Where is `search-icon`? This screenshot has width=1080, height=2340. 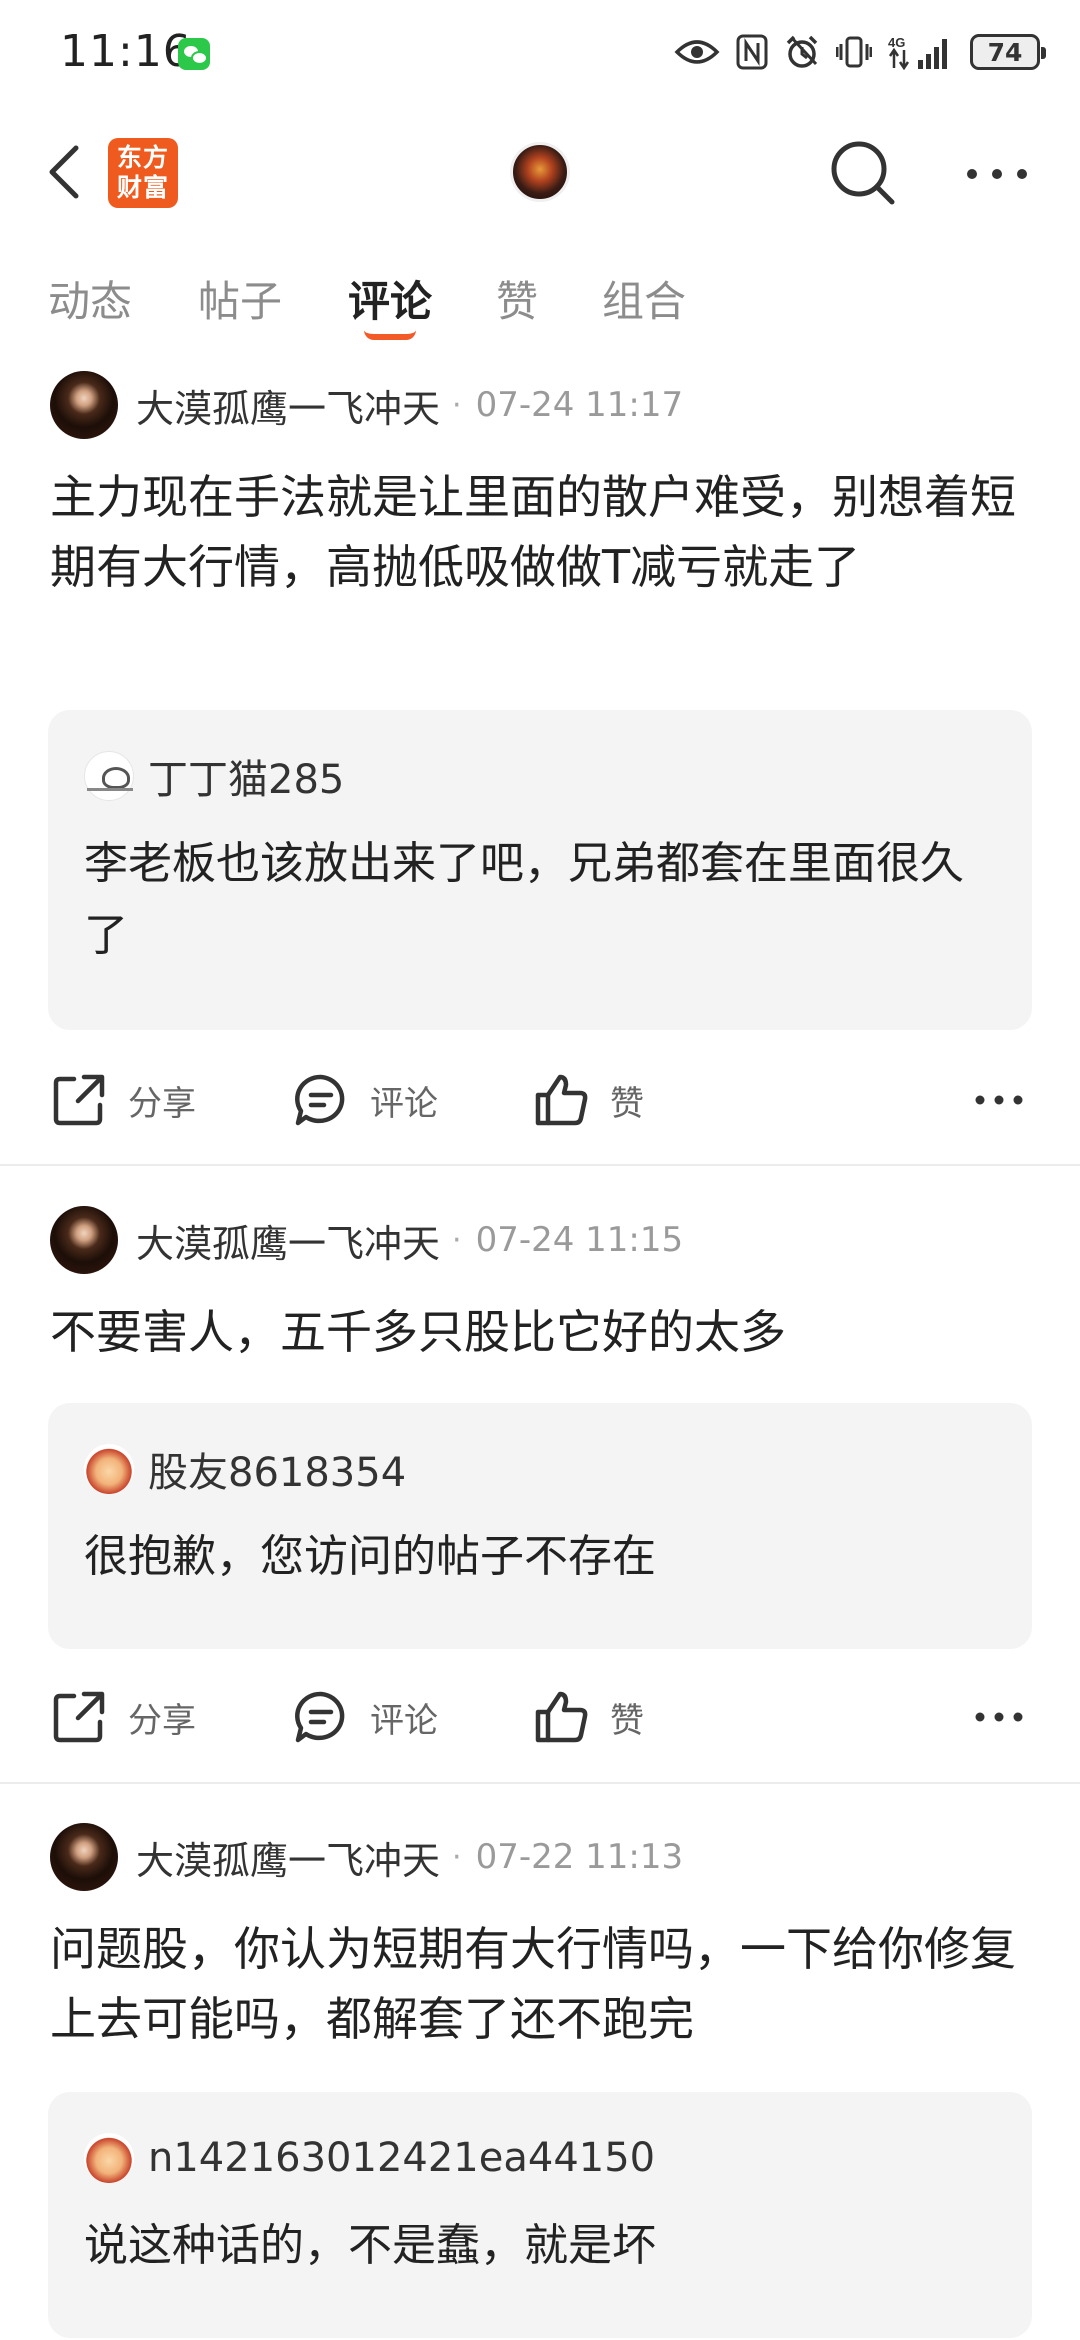 search-icon is located at coordinates (863, 173).